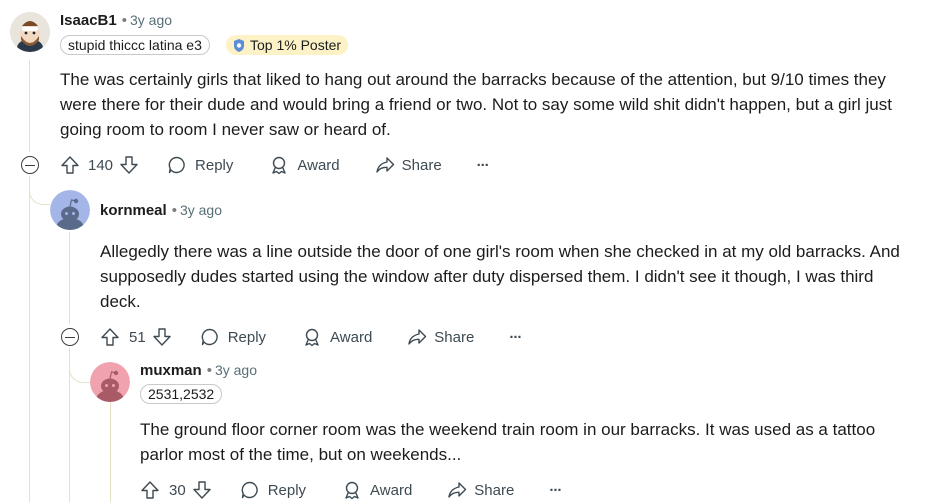 The image size is (935, 504). Describe the element at coordinates (296, 45) in the screenshot. I see `badge-label: Top 1% Poster` at that location.